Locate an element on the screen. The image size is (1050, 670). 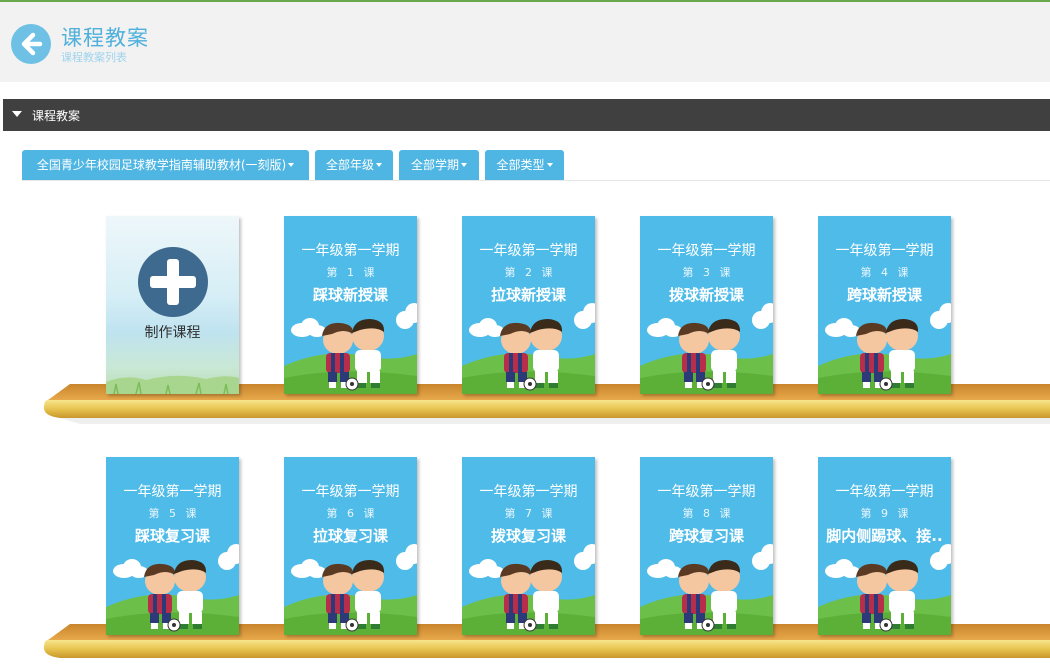
lesson-number: 第 9 课 is located at coordinates (884, 513).